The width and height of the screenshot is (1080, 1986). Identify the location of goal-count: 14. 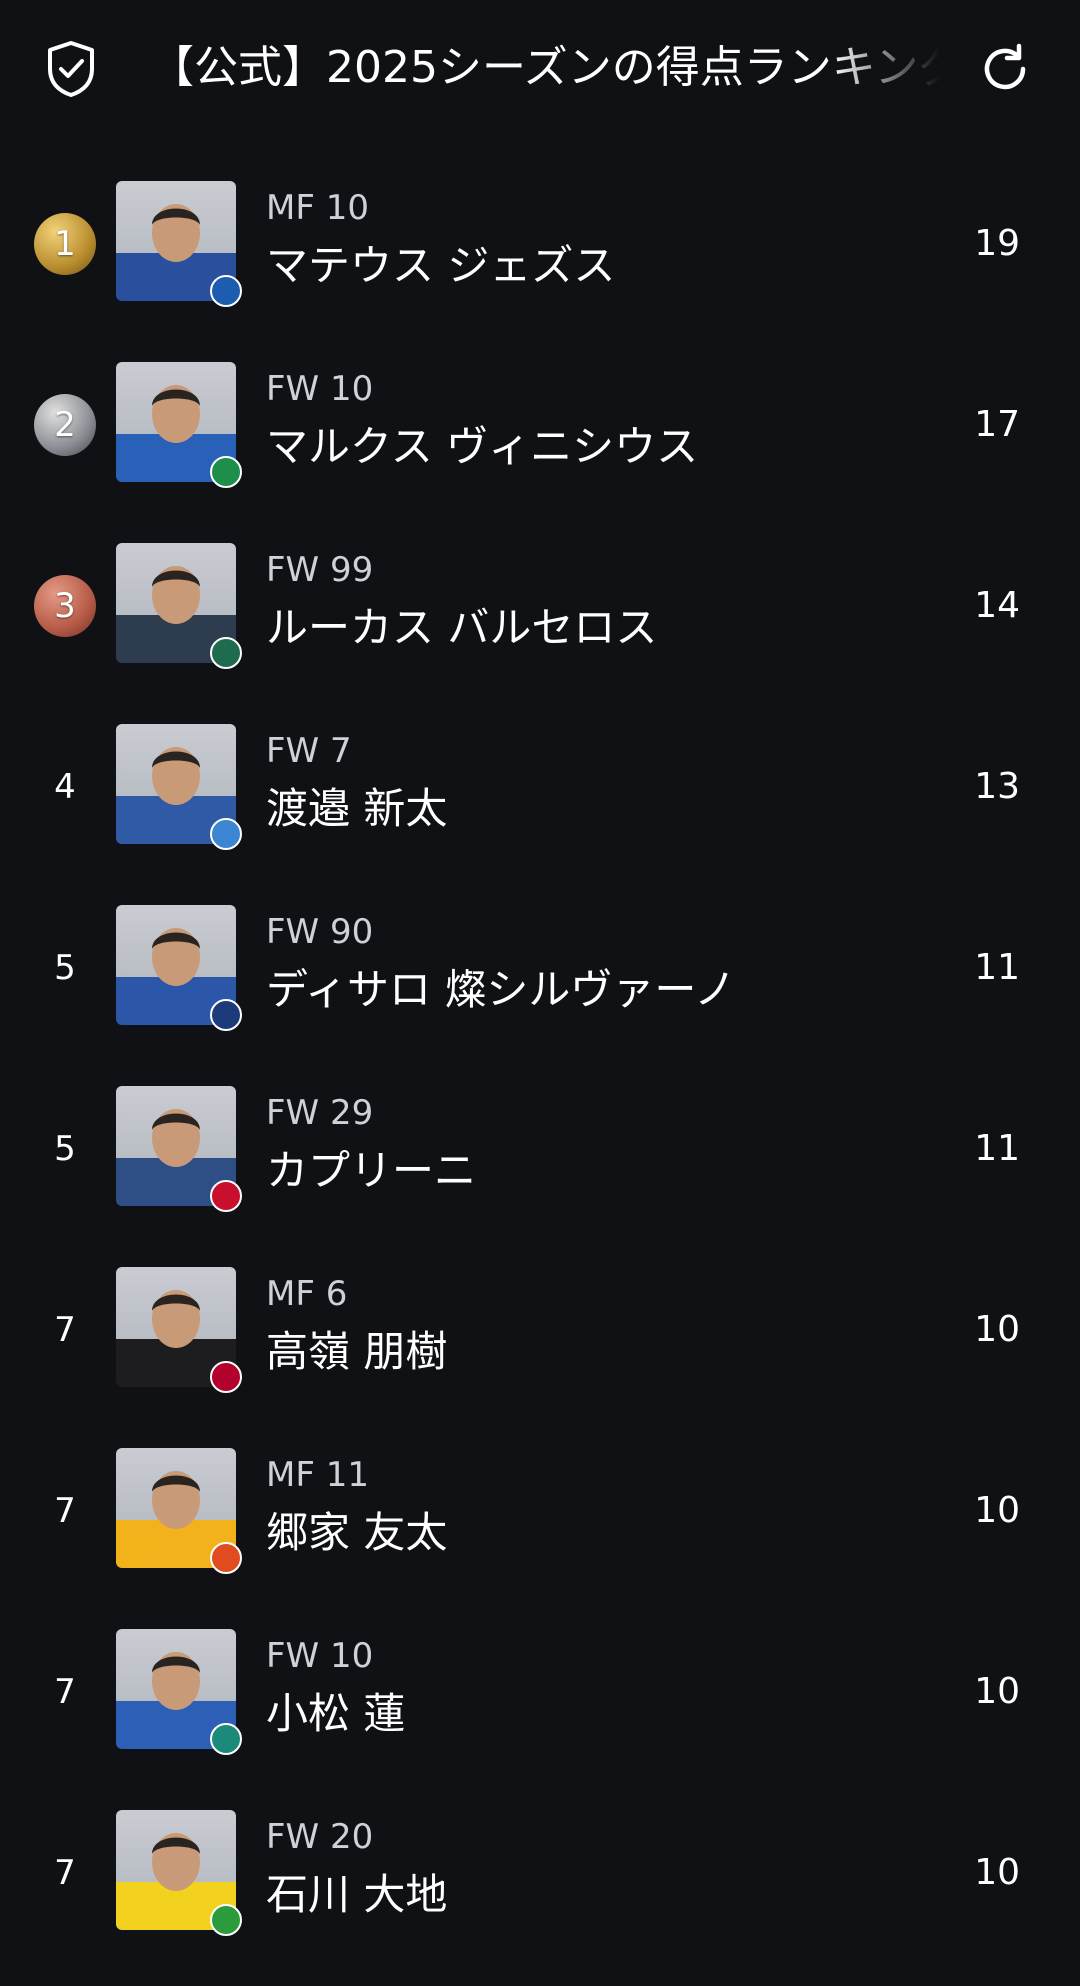
(997, 605).